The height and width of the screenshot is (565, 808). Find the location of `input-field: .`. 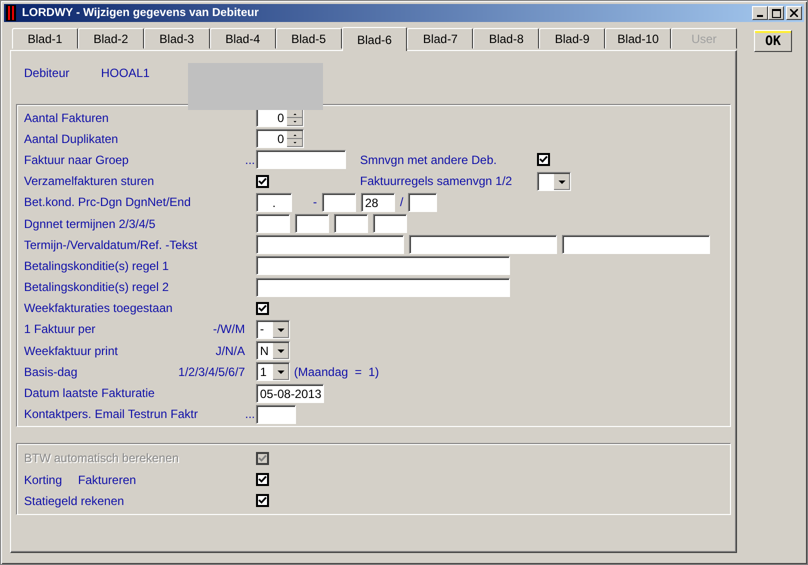

input-field: . is located at coordinates (274, 202).